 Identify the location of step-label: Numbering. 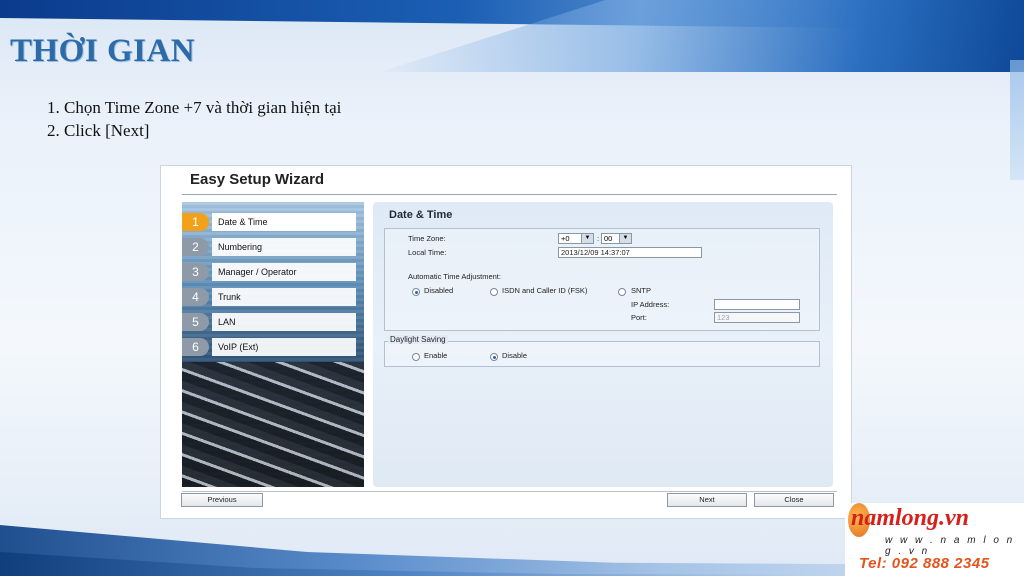
(284, 247).